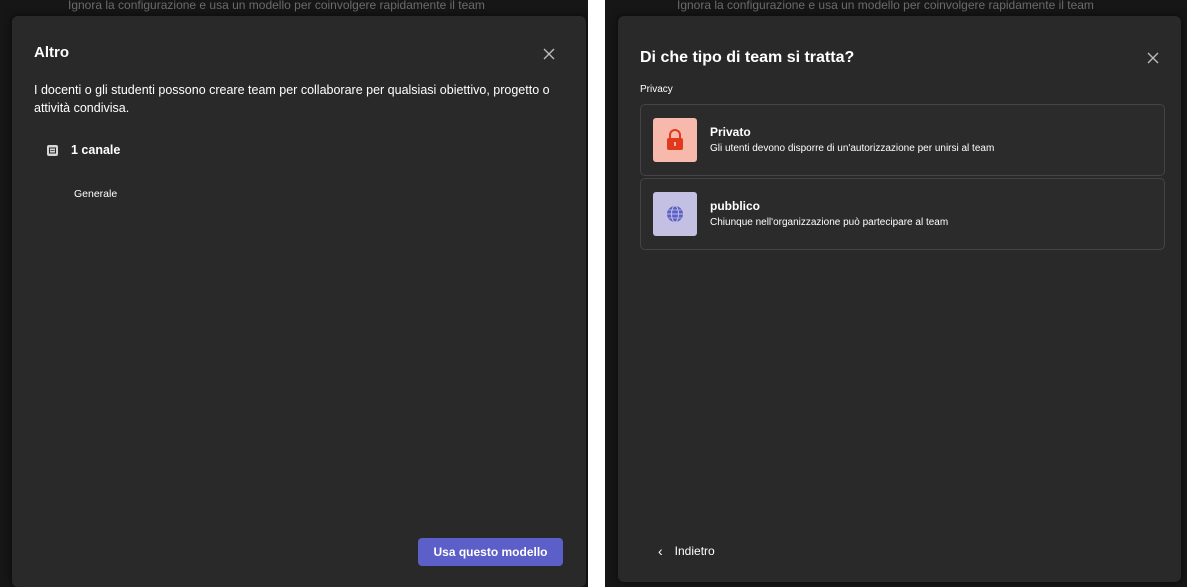  Describe the element at coordinates (96, 194) in the screenshot. I see `channel-name: Generale` at that location.